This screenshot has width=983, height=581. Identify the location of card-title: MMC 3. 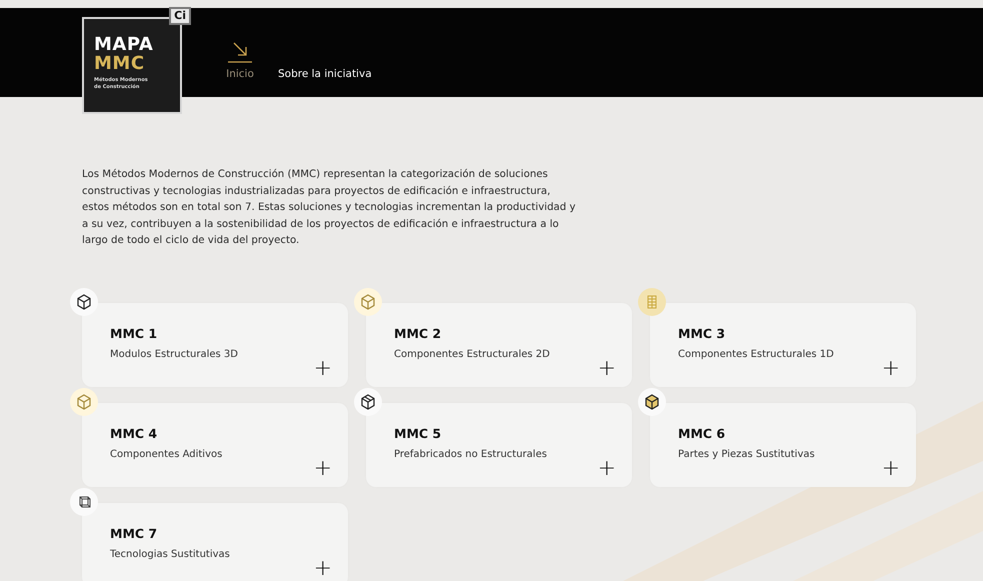
(702, 333).